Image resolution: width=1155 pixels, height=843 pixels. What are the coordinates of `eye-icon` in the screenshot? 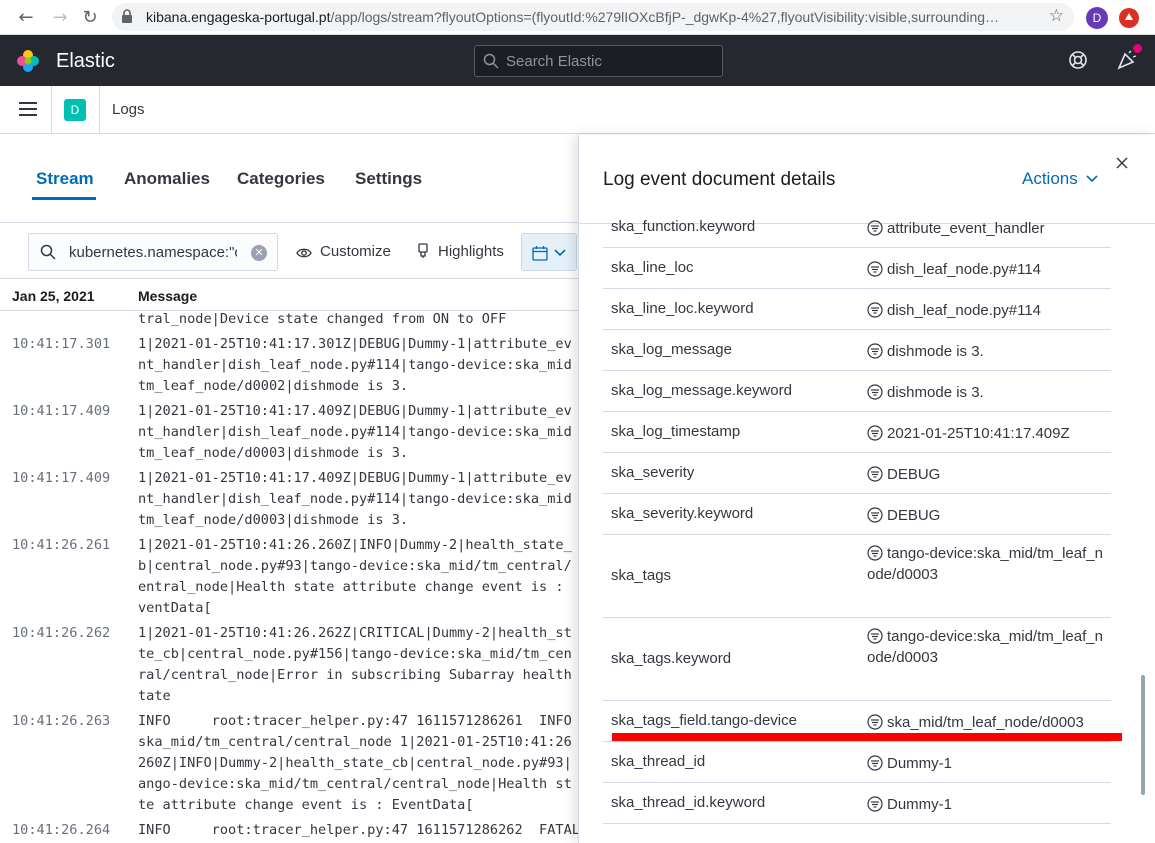 It's located at (304, 253).